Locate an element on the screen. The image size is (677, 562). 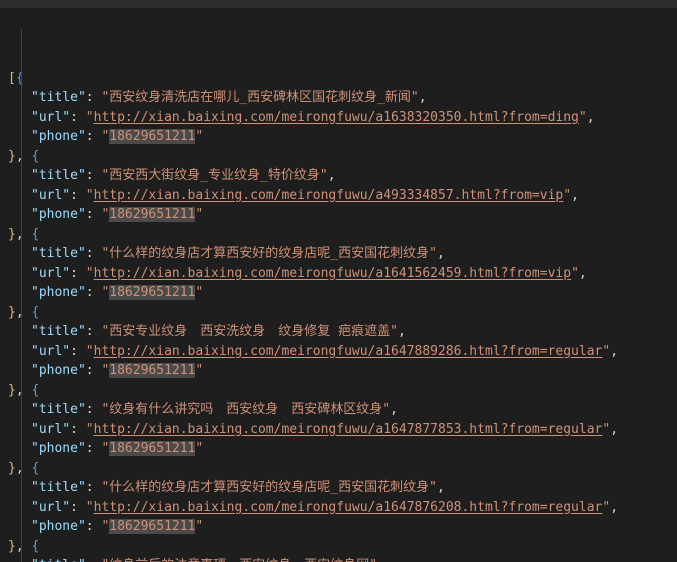
code-line-title: "title": "西安专业纹身 西安洗纹身 纹身修复 疤痕遮盖", is located at coordinates (338, 332).